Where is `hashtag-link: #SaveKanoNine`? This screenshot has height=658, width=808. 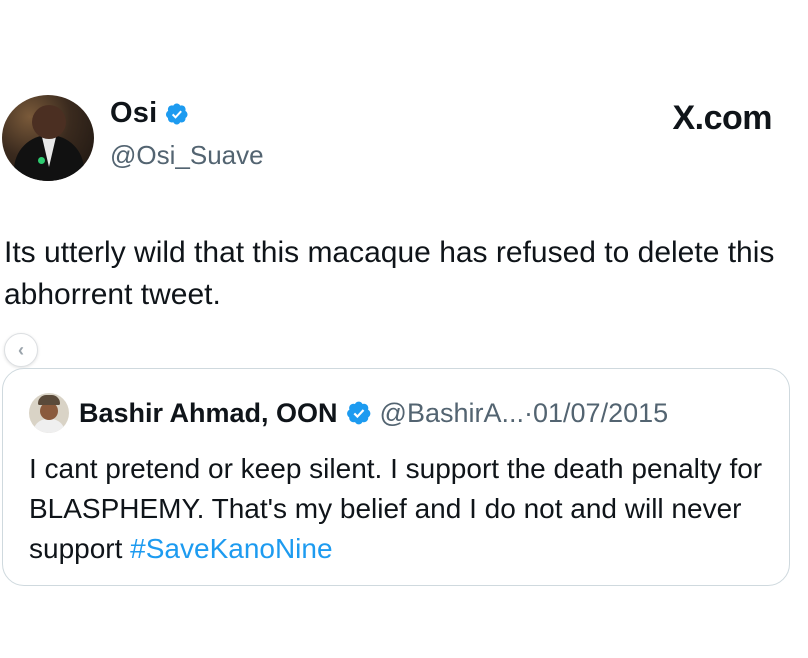
hashtag-link: #SaveKanoNine is located at coordinates (231, 548).